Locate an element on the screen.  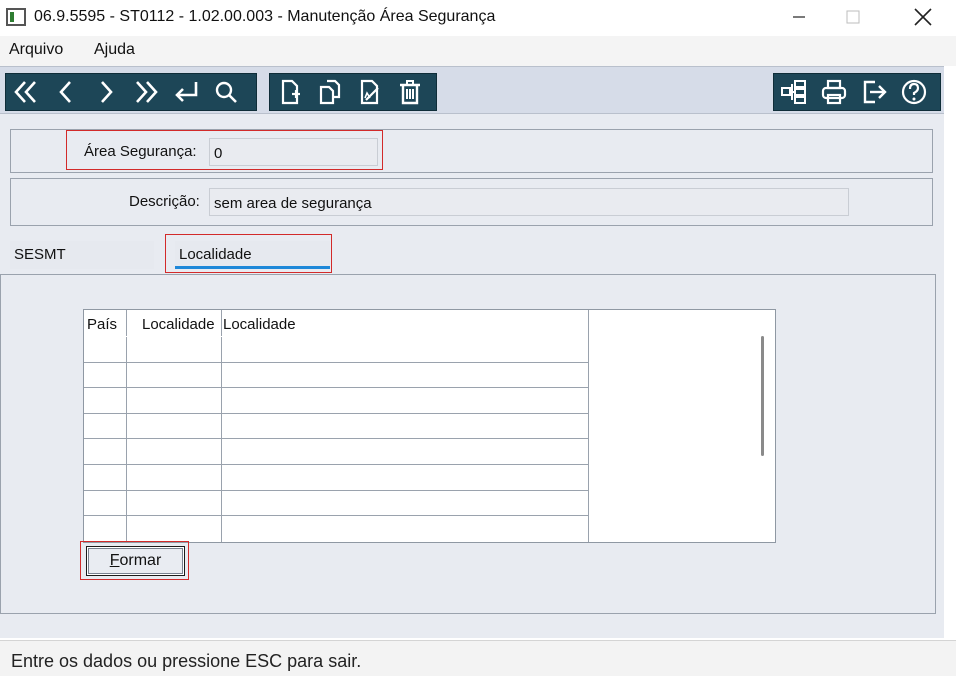
close-button is located at coordinates (923, 17).